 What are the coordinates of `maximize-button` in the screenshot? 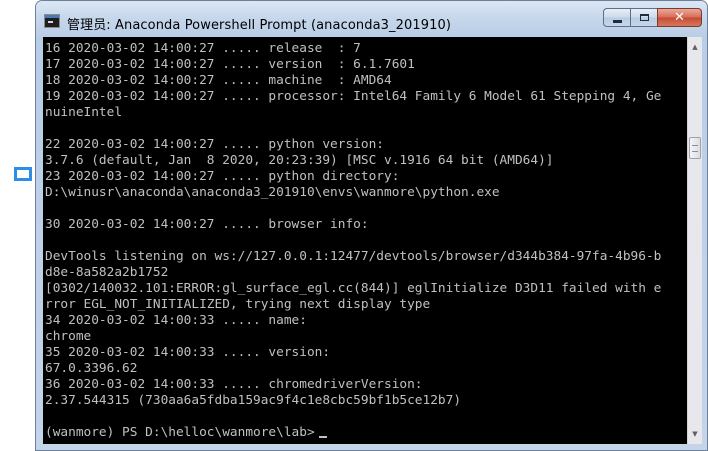 It's located at (643, 17).